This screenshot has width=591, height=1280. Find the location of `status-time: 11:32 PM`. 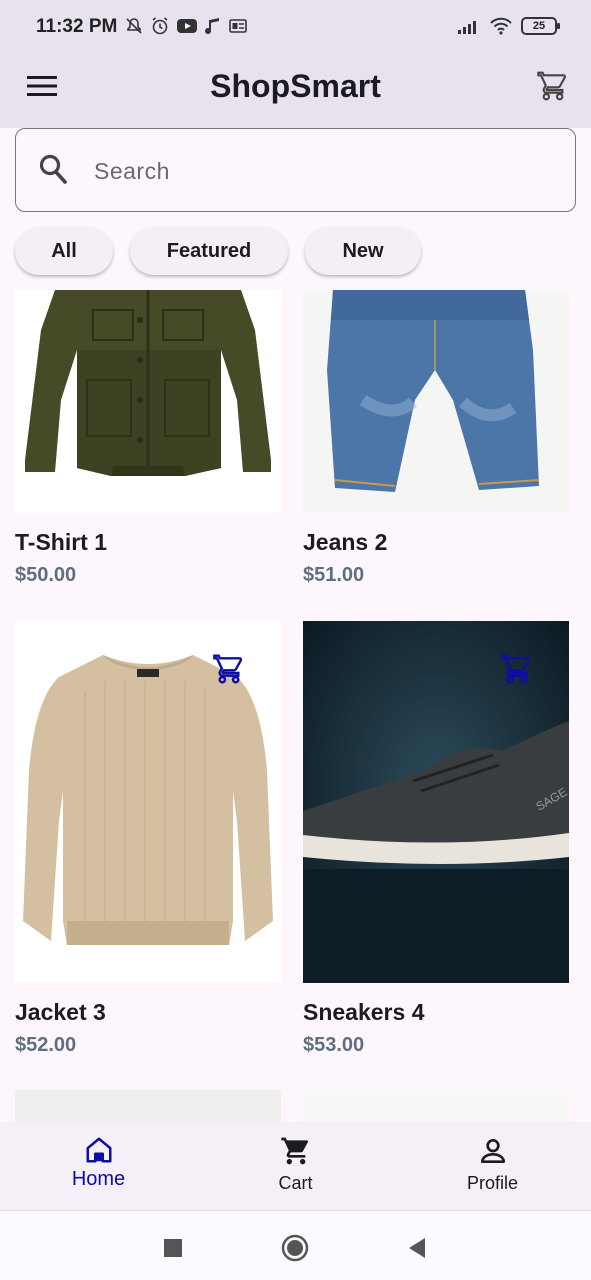

status-time: 11:32 PM is located at coordinates (77, 26).